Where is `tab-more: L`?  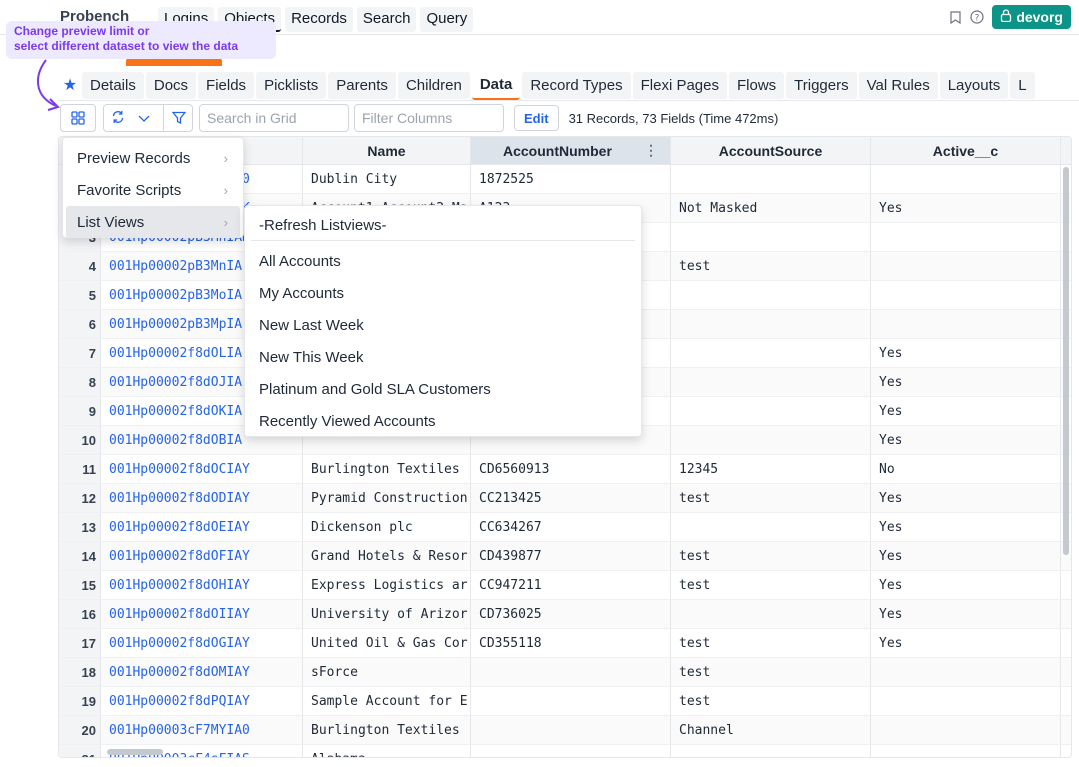 tab-more: L is located at coordinates (1022, 85).